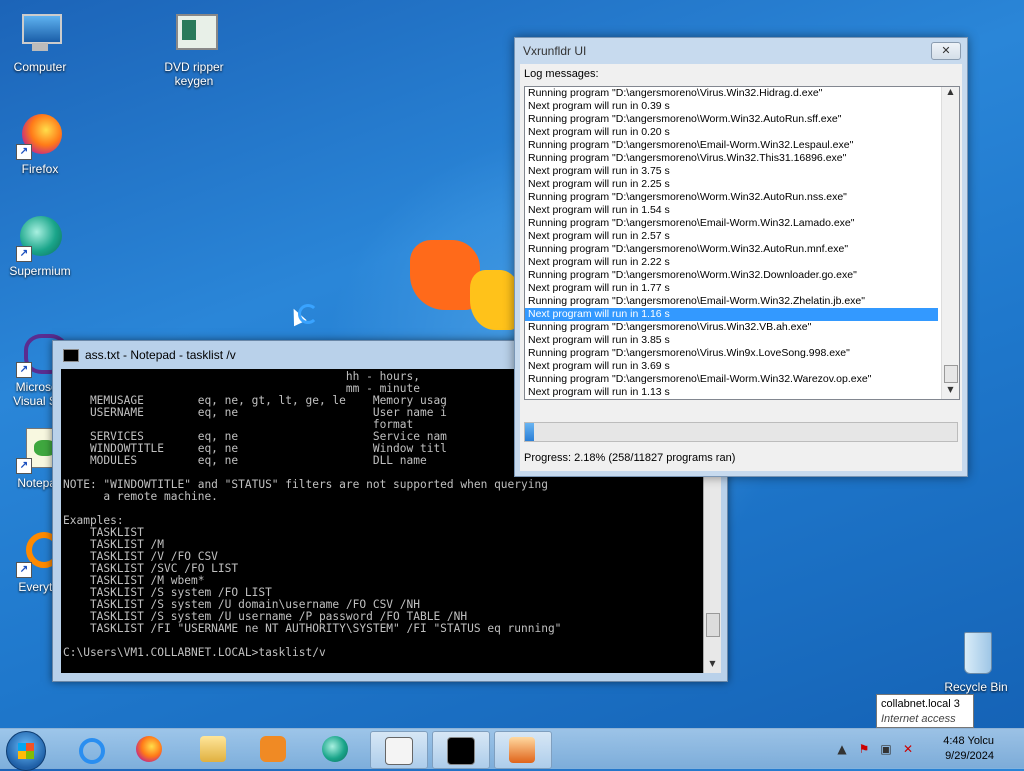  What do you see at coordinates (731, 184) in the screenshot?
I see `log-entry: Next program will run in 2.25 s` at bounding box center [731, 184].